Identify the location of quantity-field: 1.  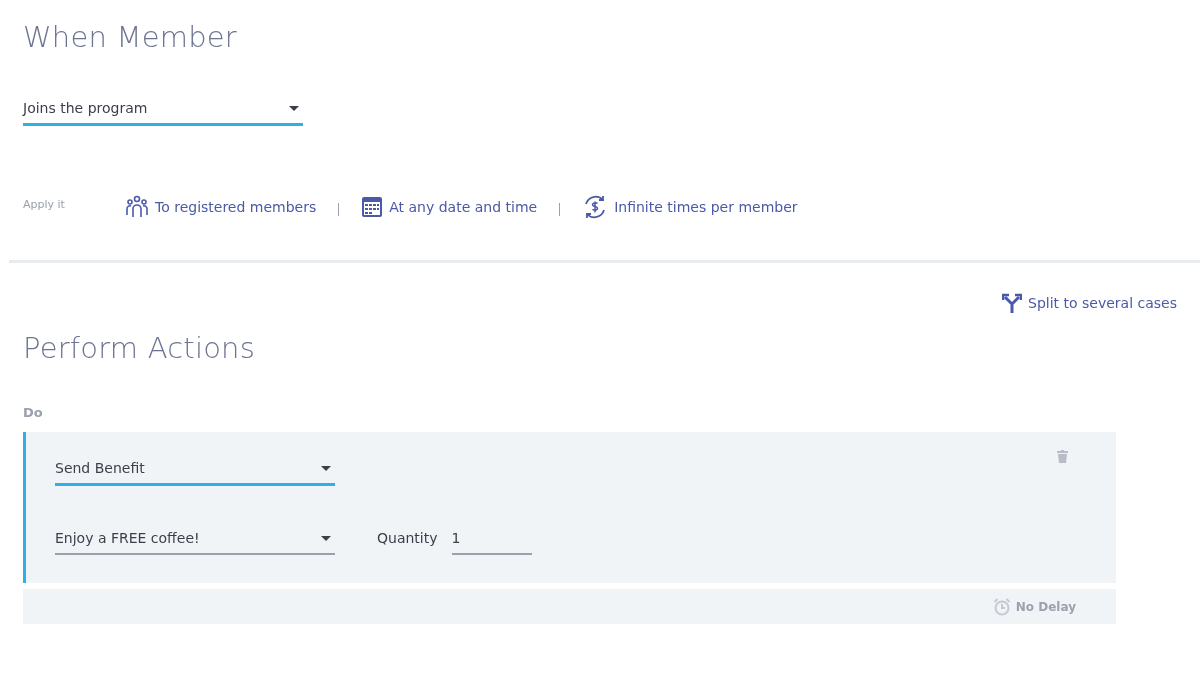
(491, 540).